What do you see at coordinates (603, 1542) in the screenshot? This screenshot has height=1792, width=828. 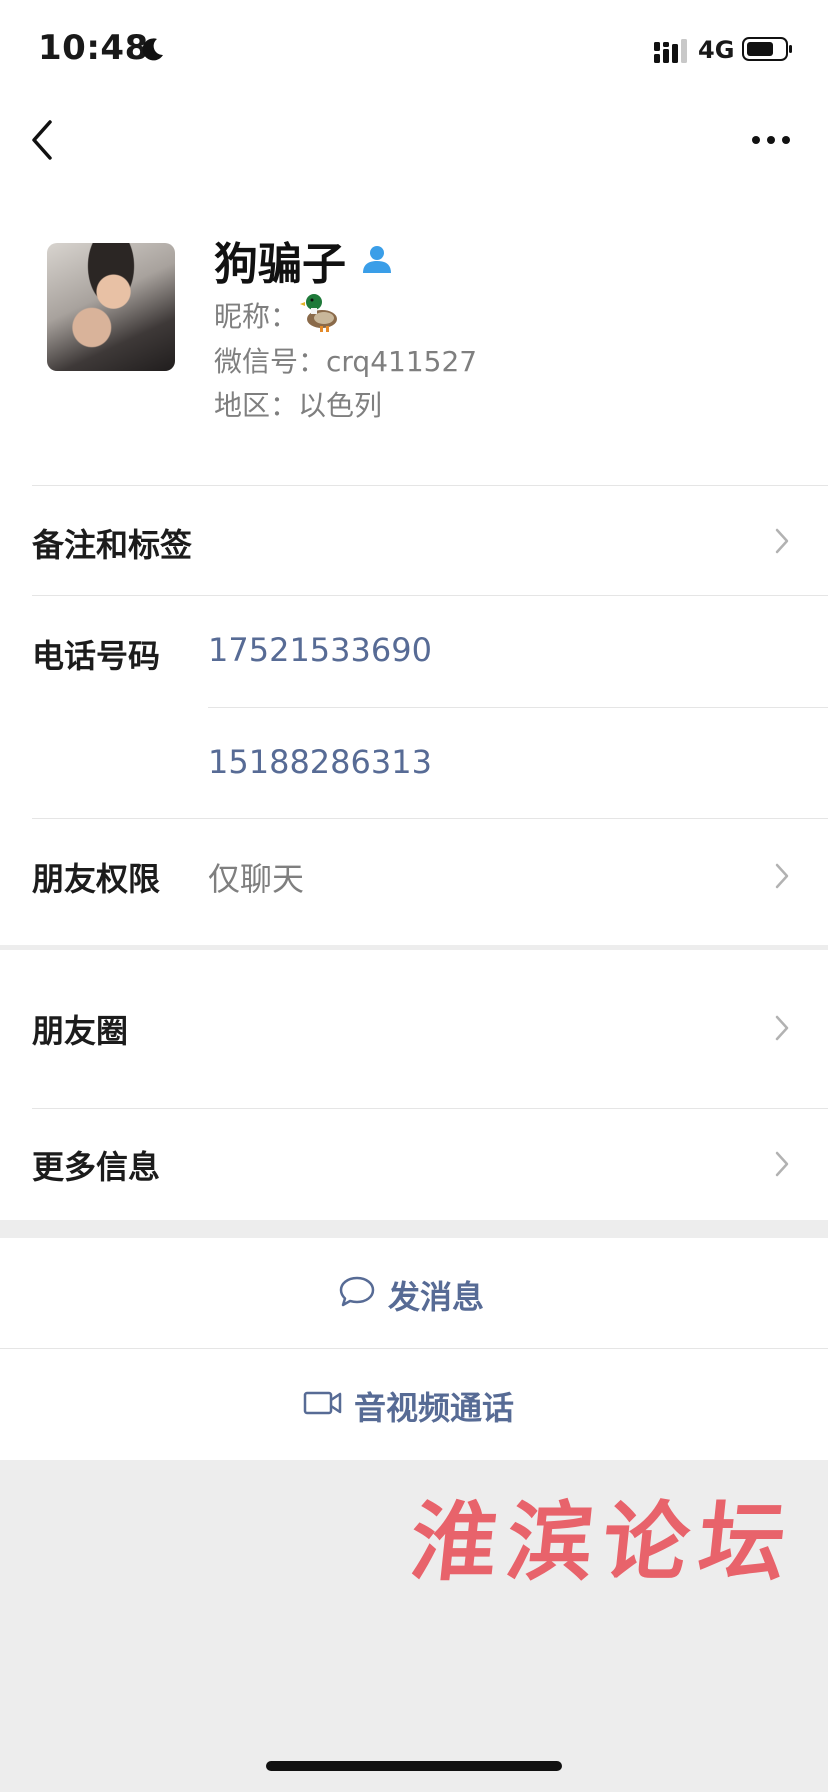 I see `watermark: 淮滨论坛` at bounding box center [603, 1542].